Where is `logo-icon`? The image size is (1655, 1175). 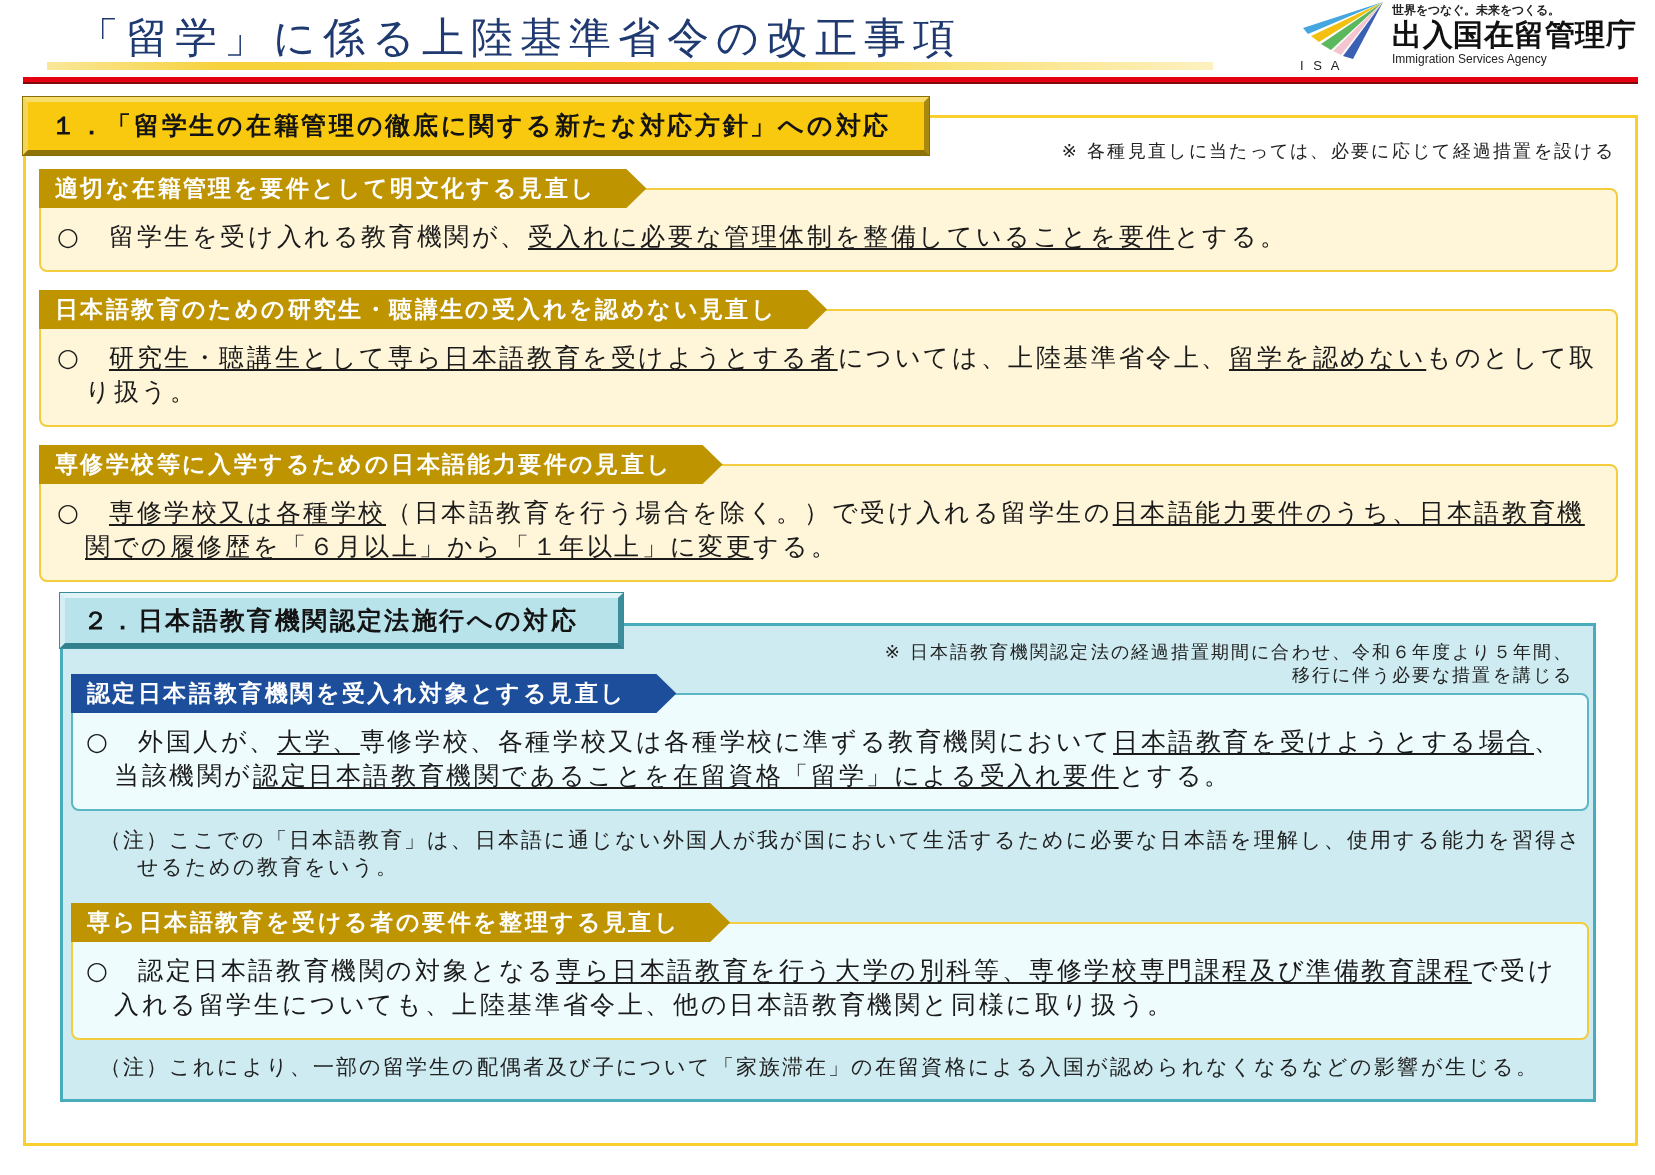 logo-icon is located at coordinates (1343, 30).